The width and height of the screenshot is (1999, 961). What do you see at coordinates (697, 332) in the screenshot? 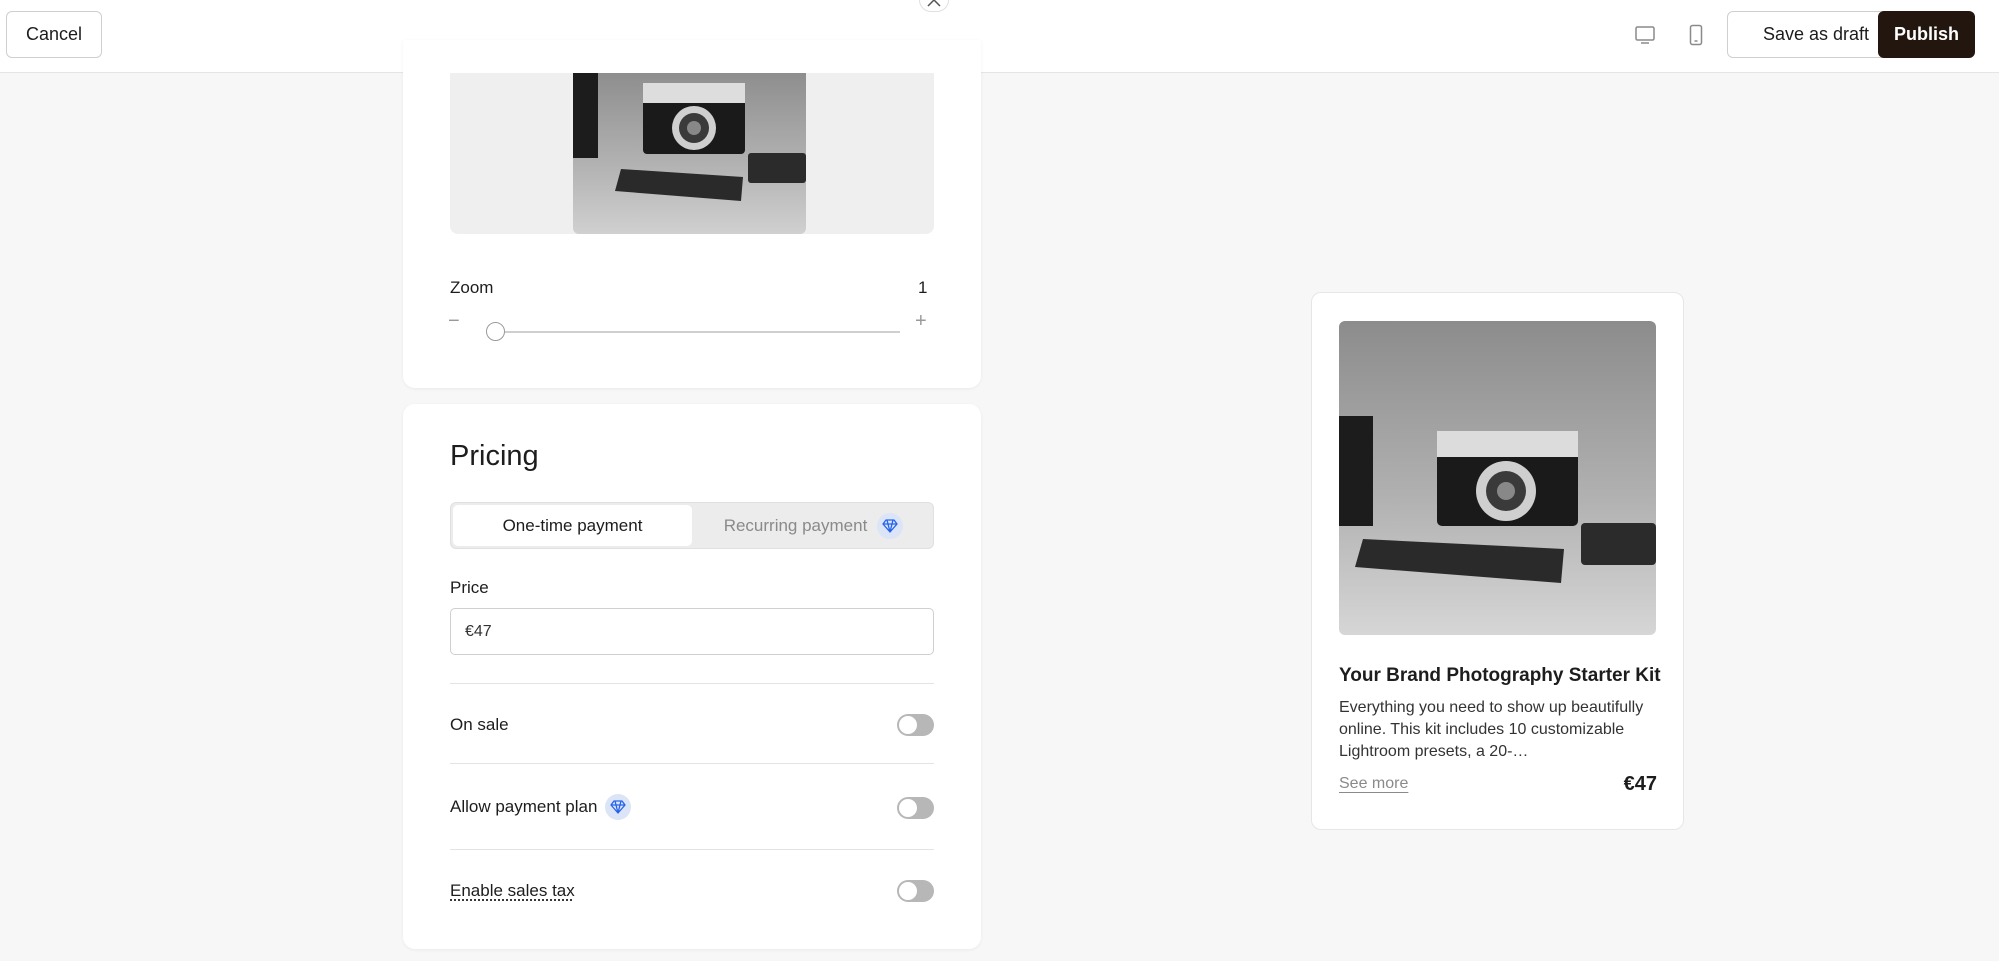
I see `zoom-slider-track` at bounding box center [697, 332].